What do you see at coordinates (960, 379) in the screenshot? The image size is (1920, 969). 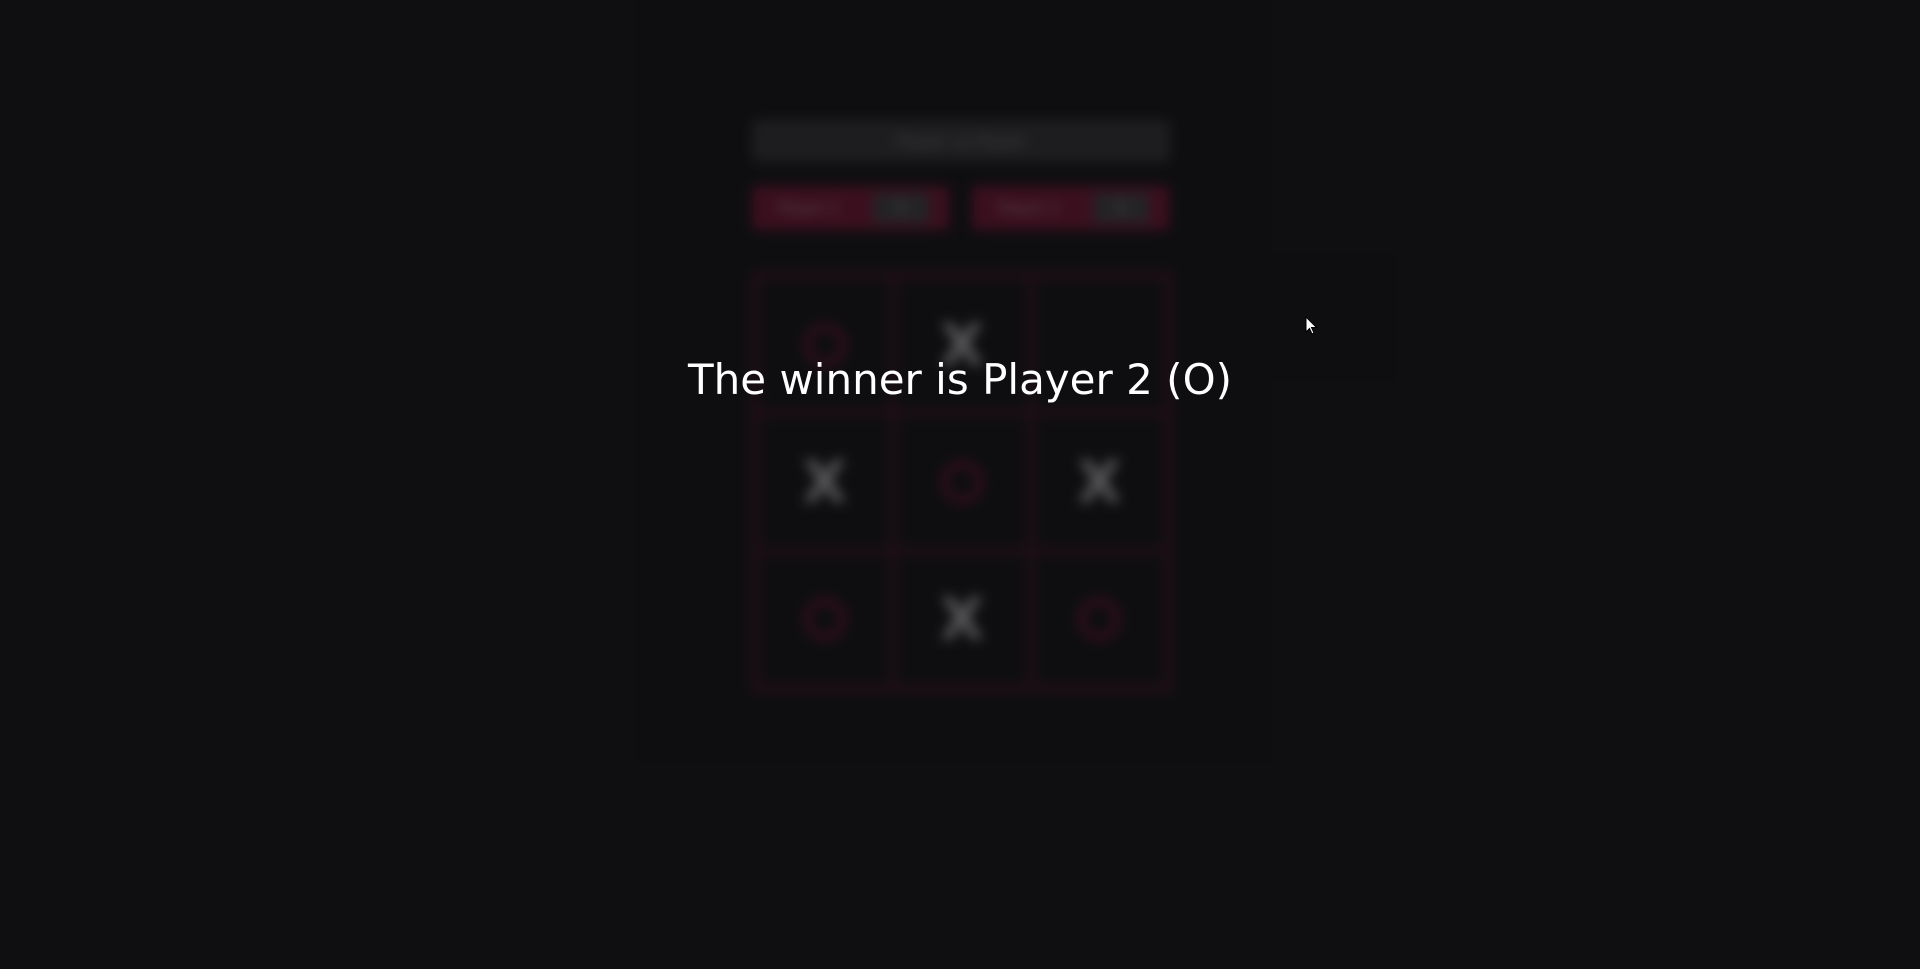 I see `winner-message: The winner is Player 2 (O)` at bounding box center [960, 379].